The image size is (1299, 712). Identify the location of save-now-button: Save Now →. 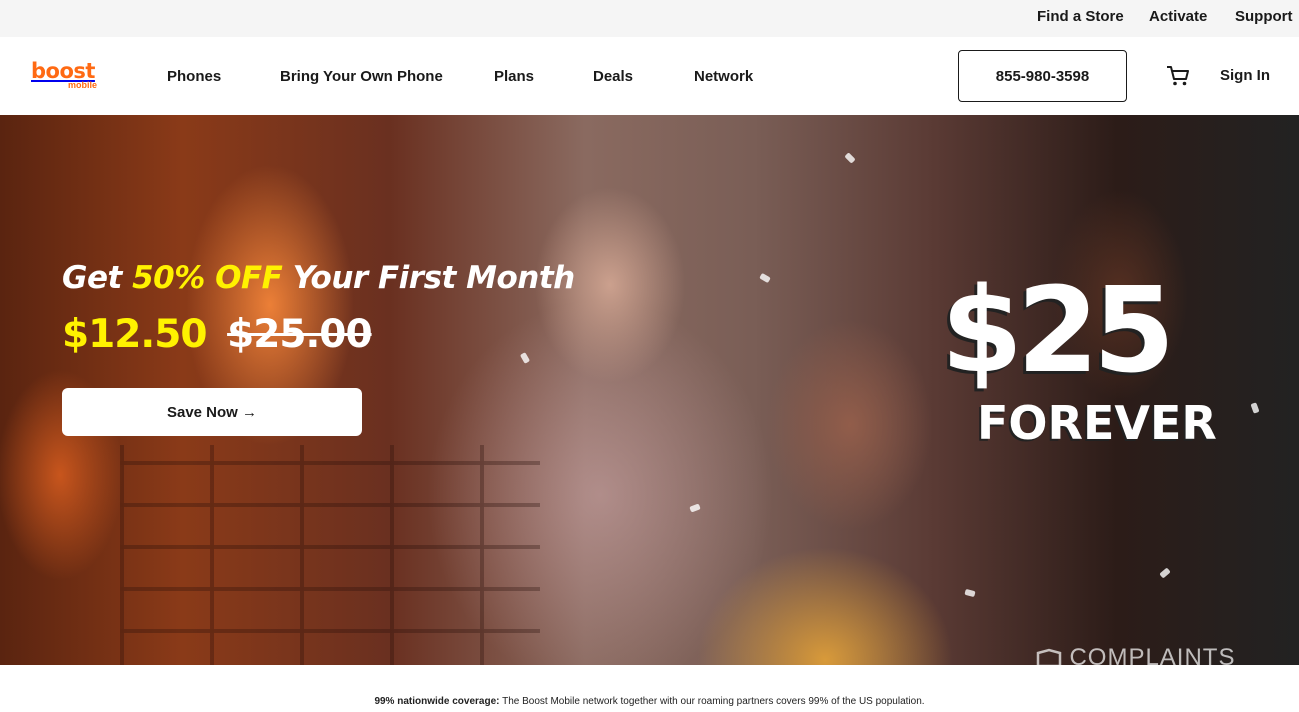
(212, 412).